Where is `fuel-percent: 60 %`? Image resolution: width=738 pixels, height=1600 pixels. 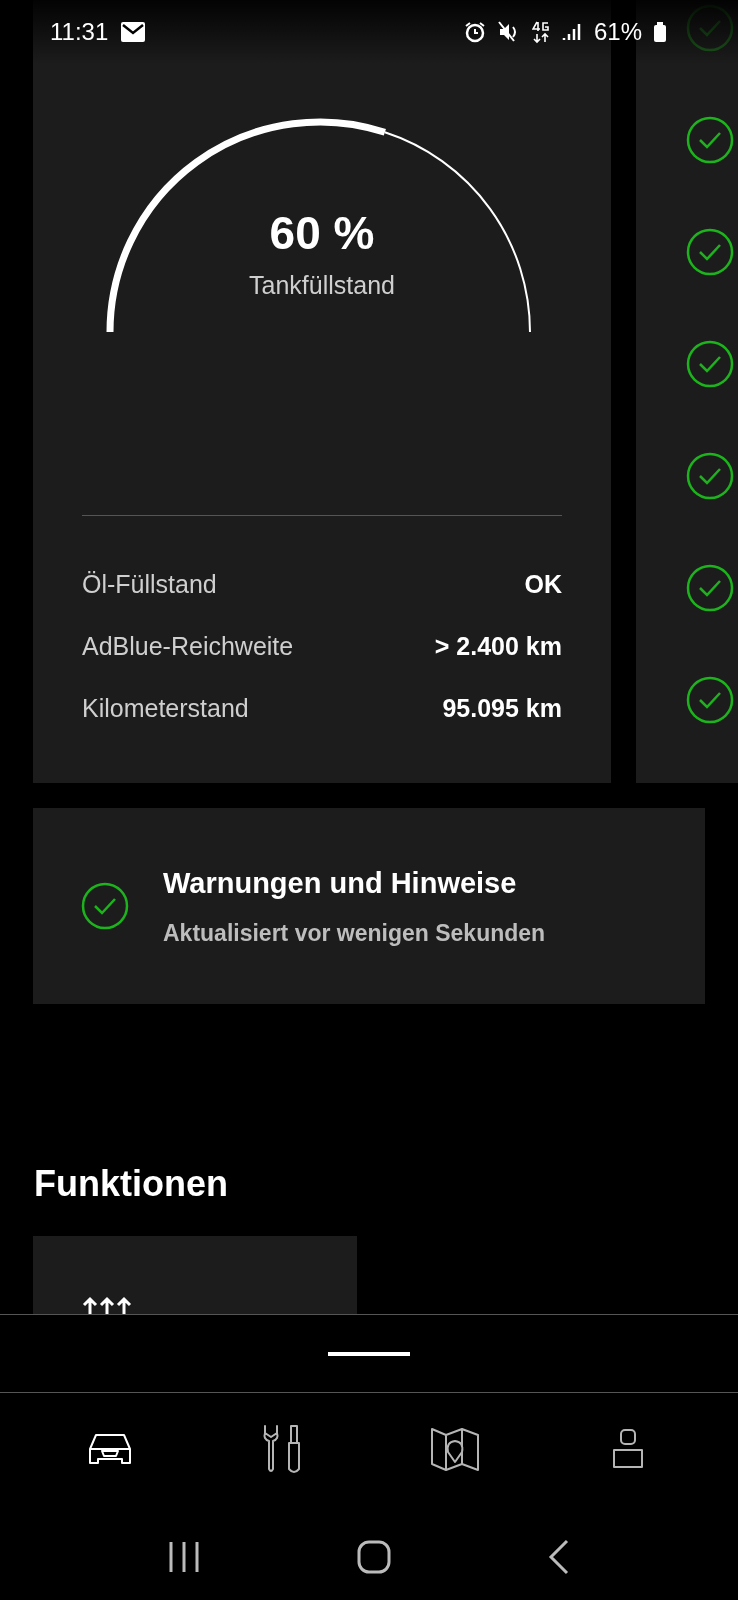
fuel-percent: 60 % is located at coordinates (322, 233).